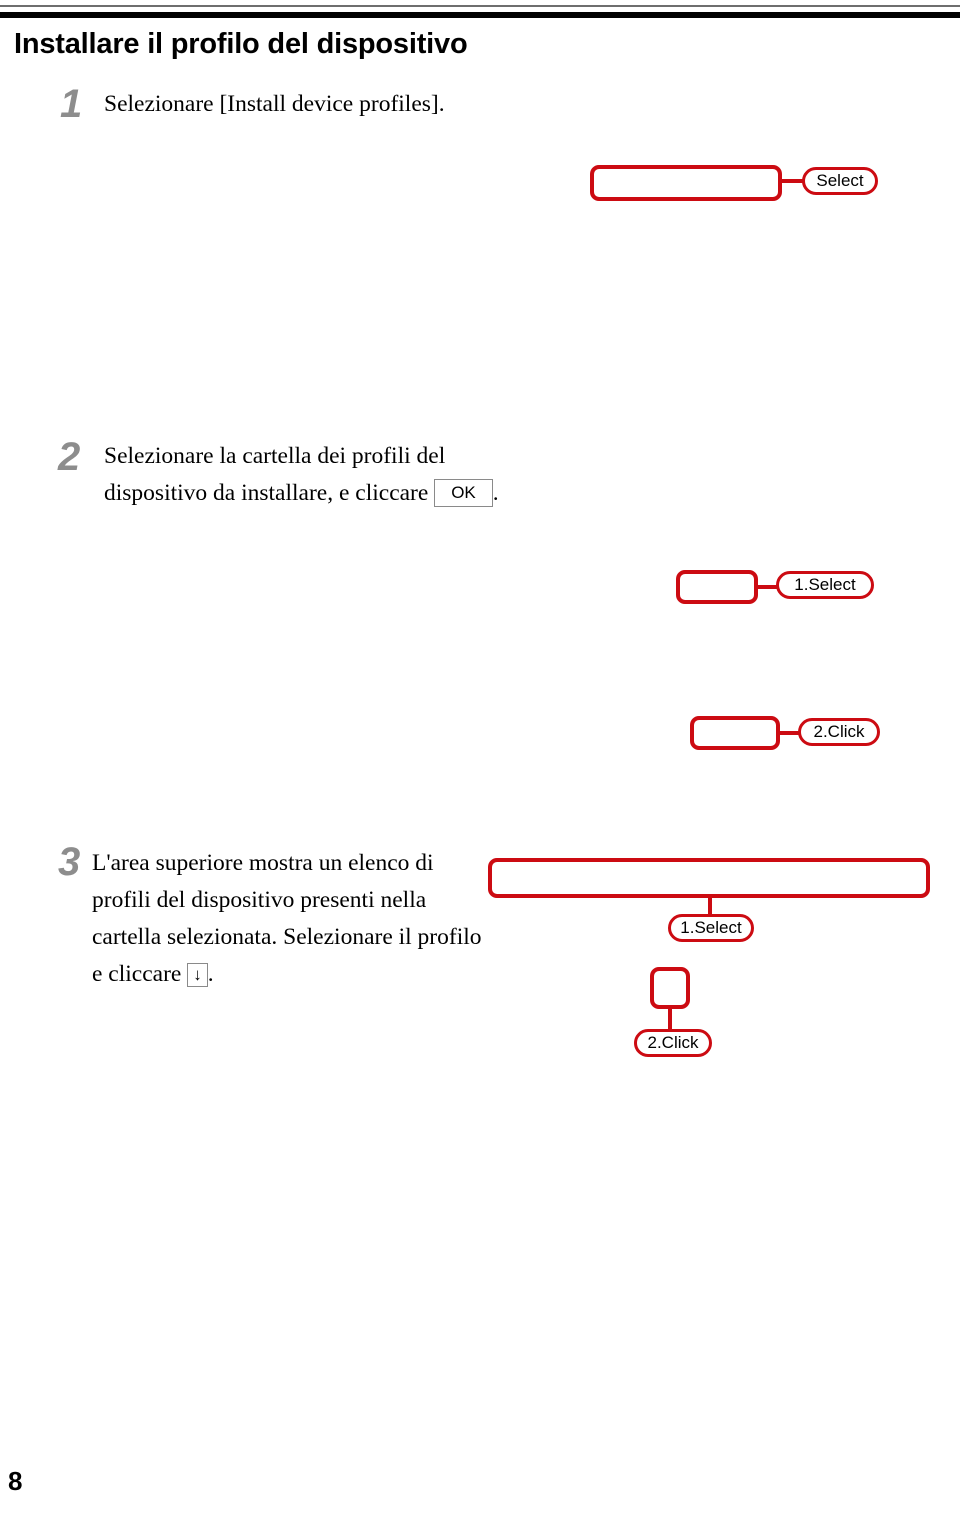 The image size is (960, 1514). Describe the element at coordinates (673, 1043) in the screenshot. I see `step-3-click-label: 2.Click` at that location.